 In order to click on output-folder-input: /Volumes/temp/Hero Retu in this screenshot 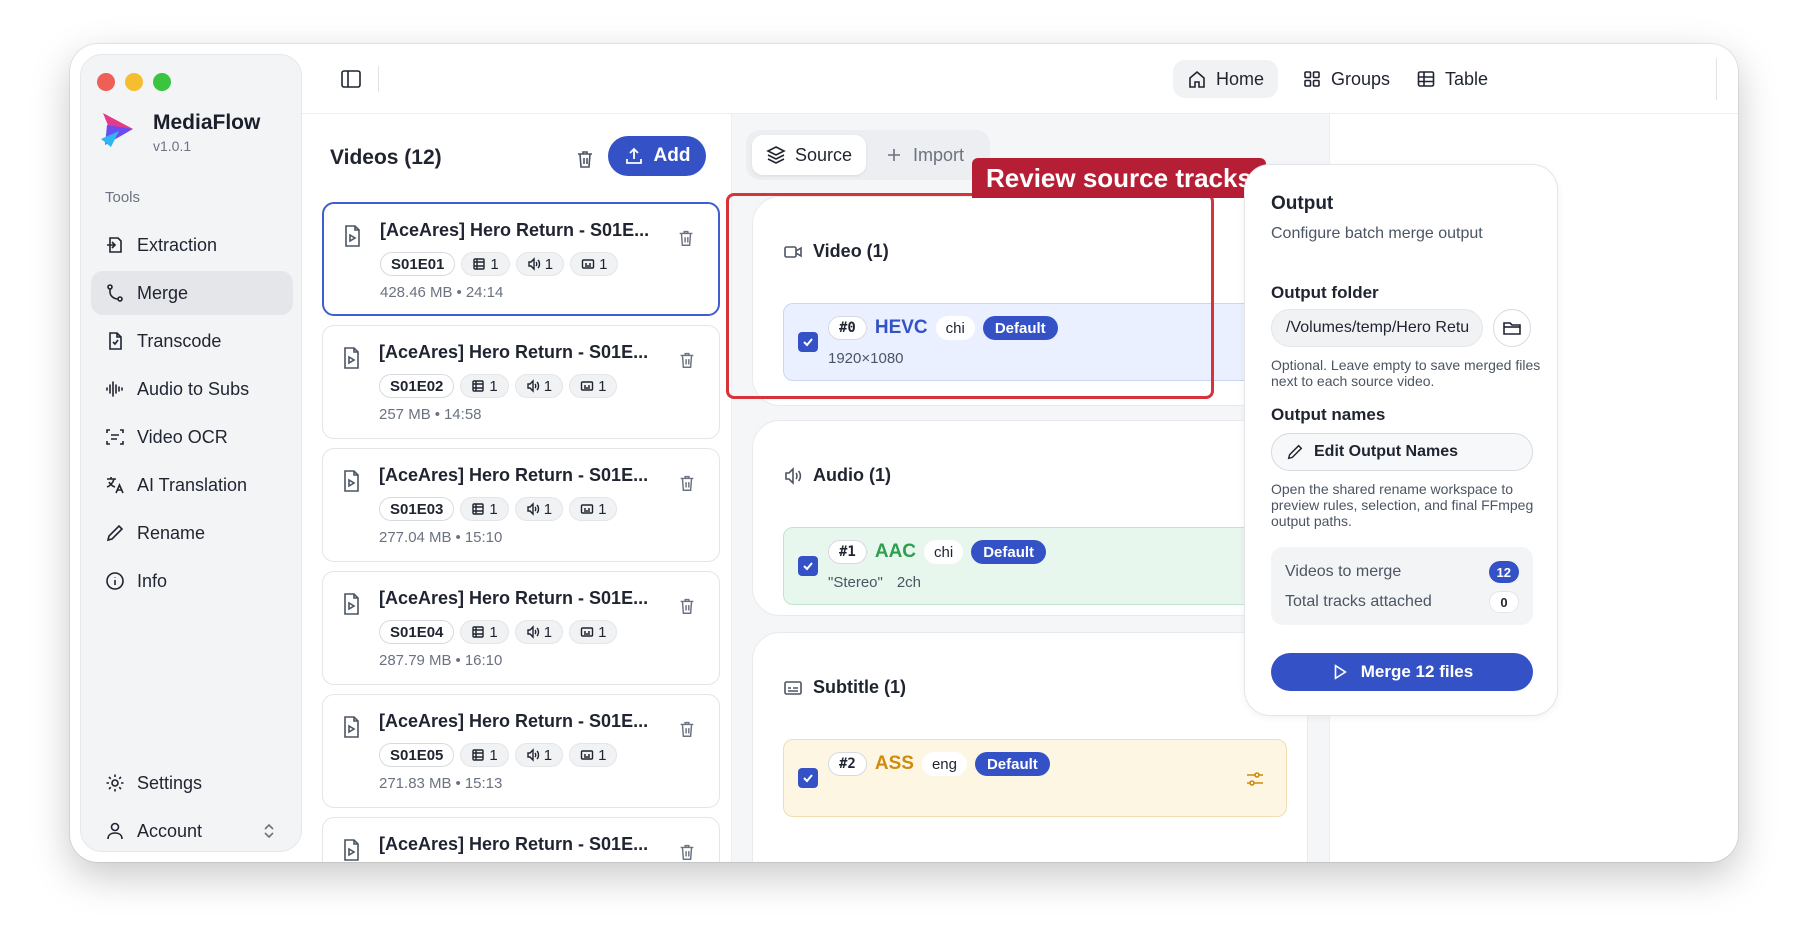, I will do `click(1377, 328)`.